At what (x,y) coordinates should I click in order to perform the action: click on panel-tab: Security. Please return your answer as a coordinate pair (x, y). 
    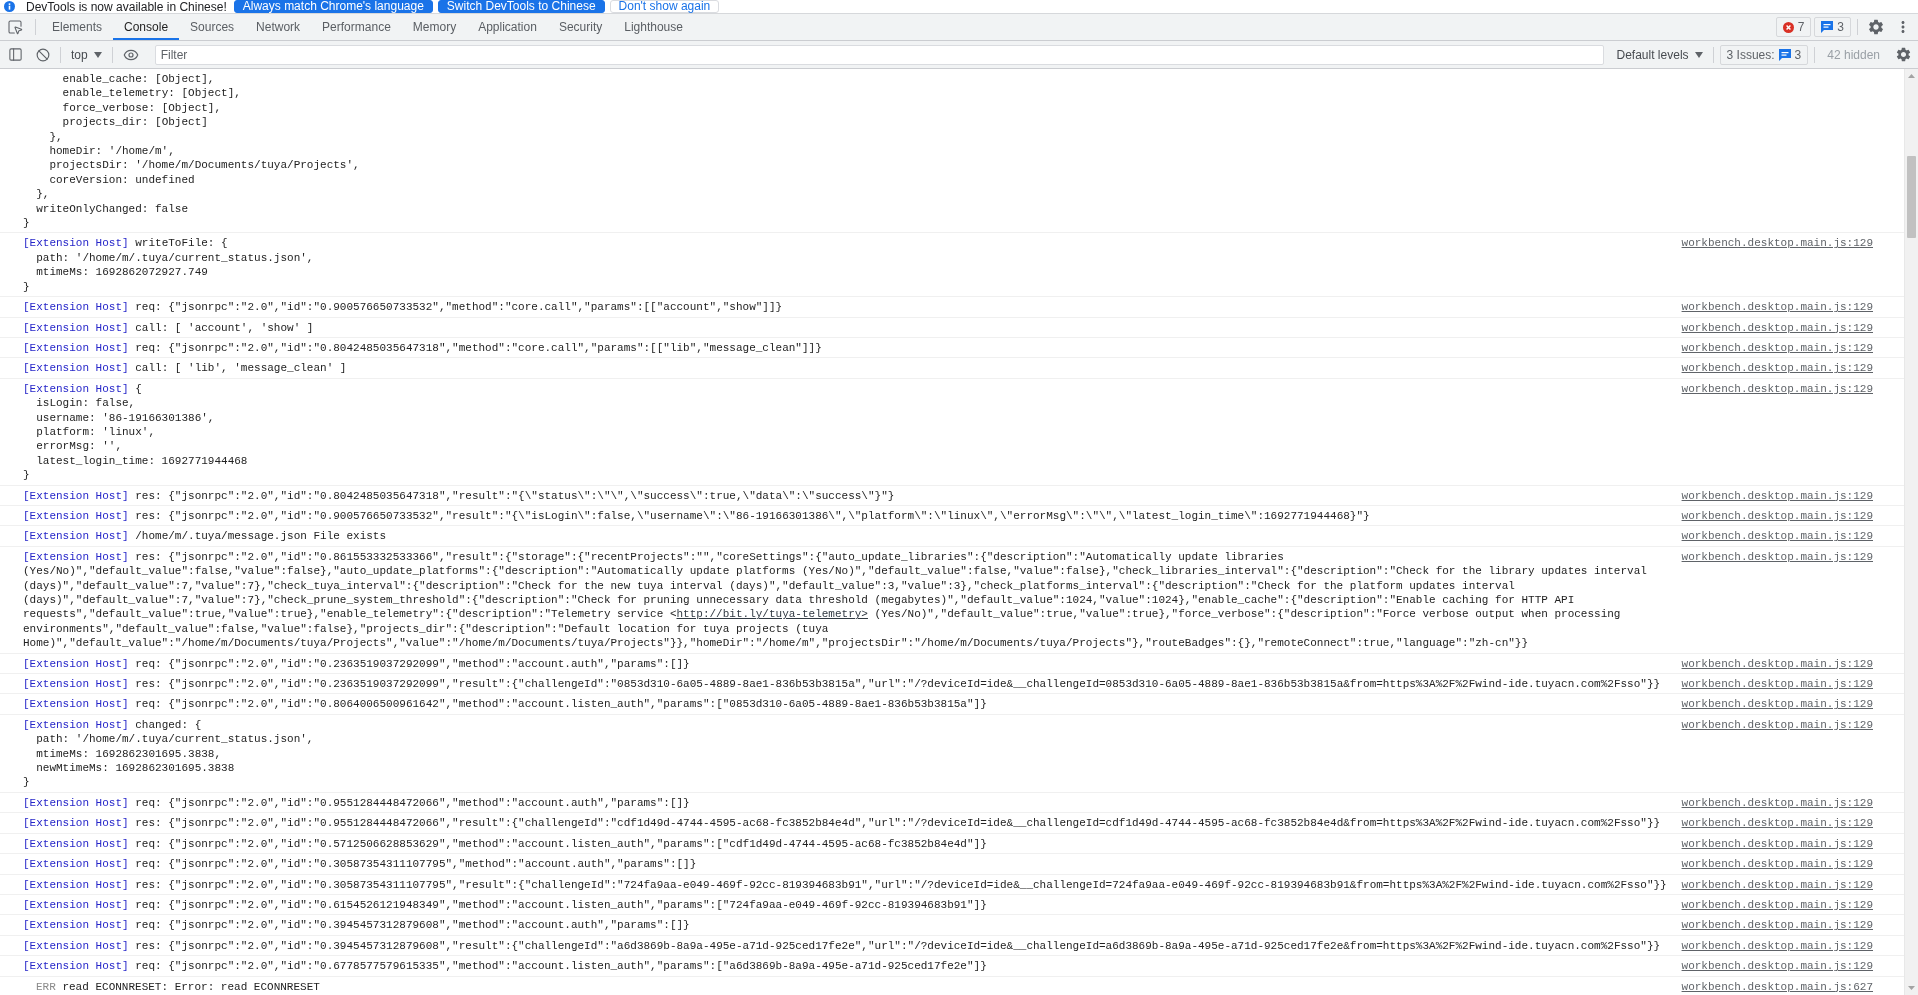
    Looking at the image, I should click on (580, 27).